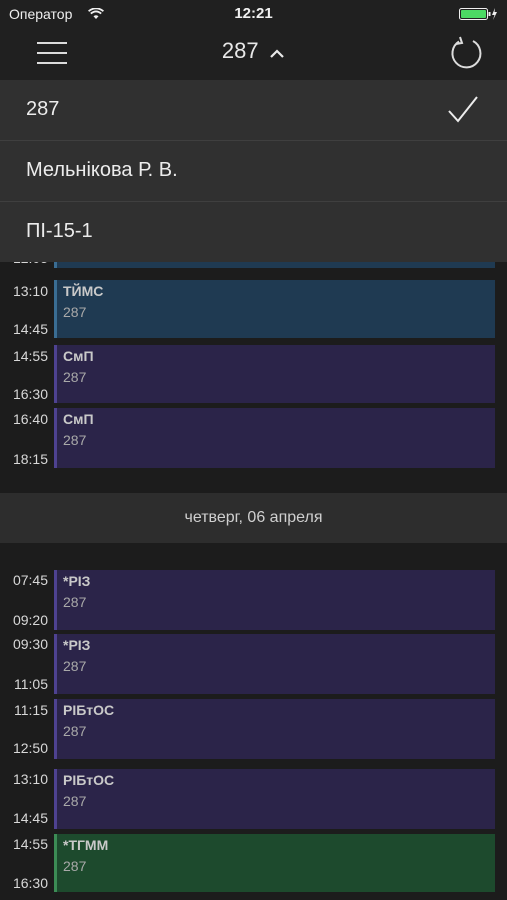 This screenshot has height=900, width=507. I want to click on dropdown-item-group: ПІ-15-1, so click(253, 232).